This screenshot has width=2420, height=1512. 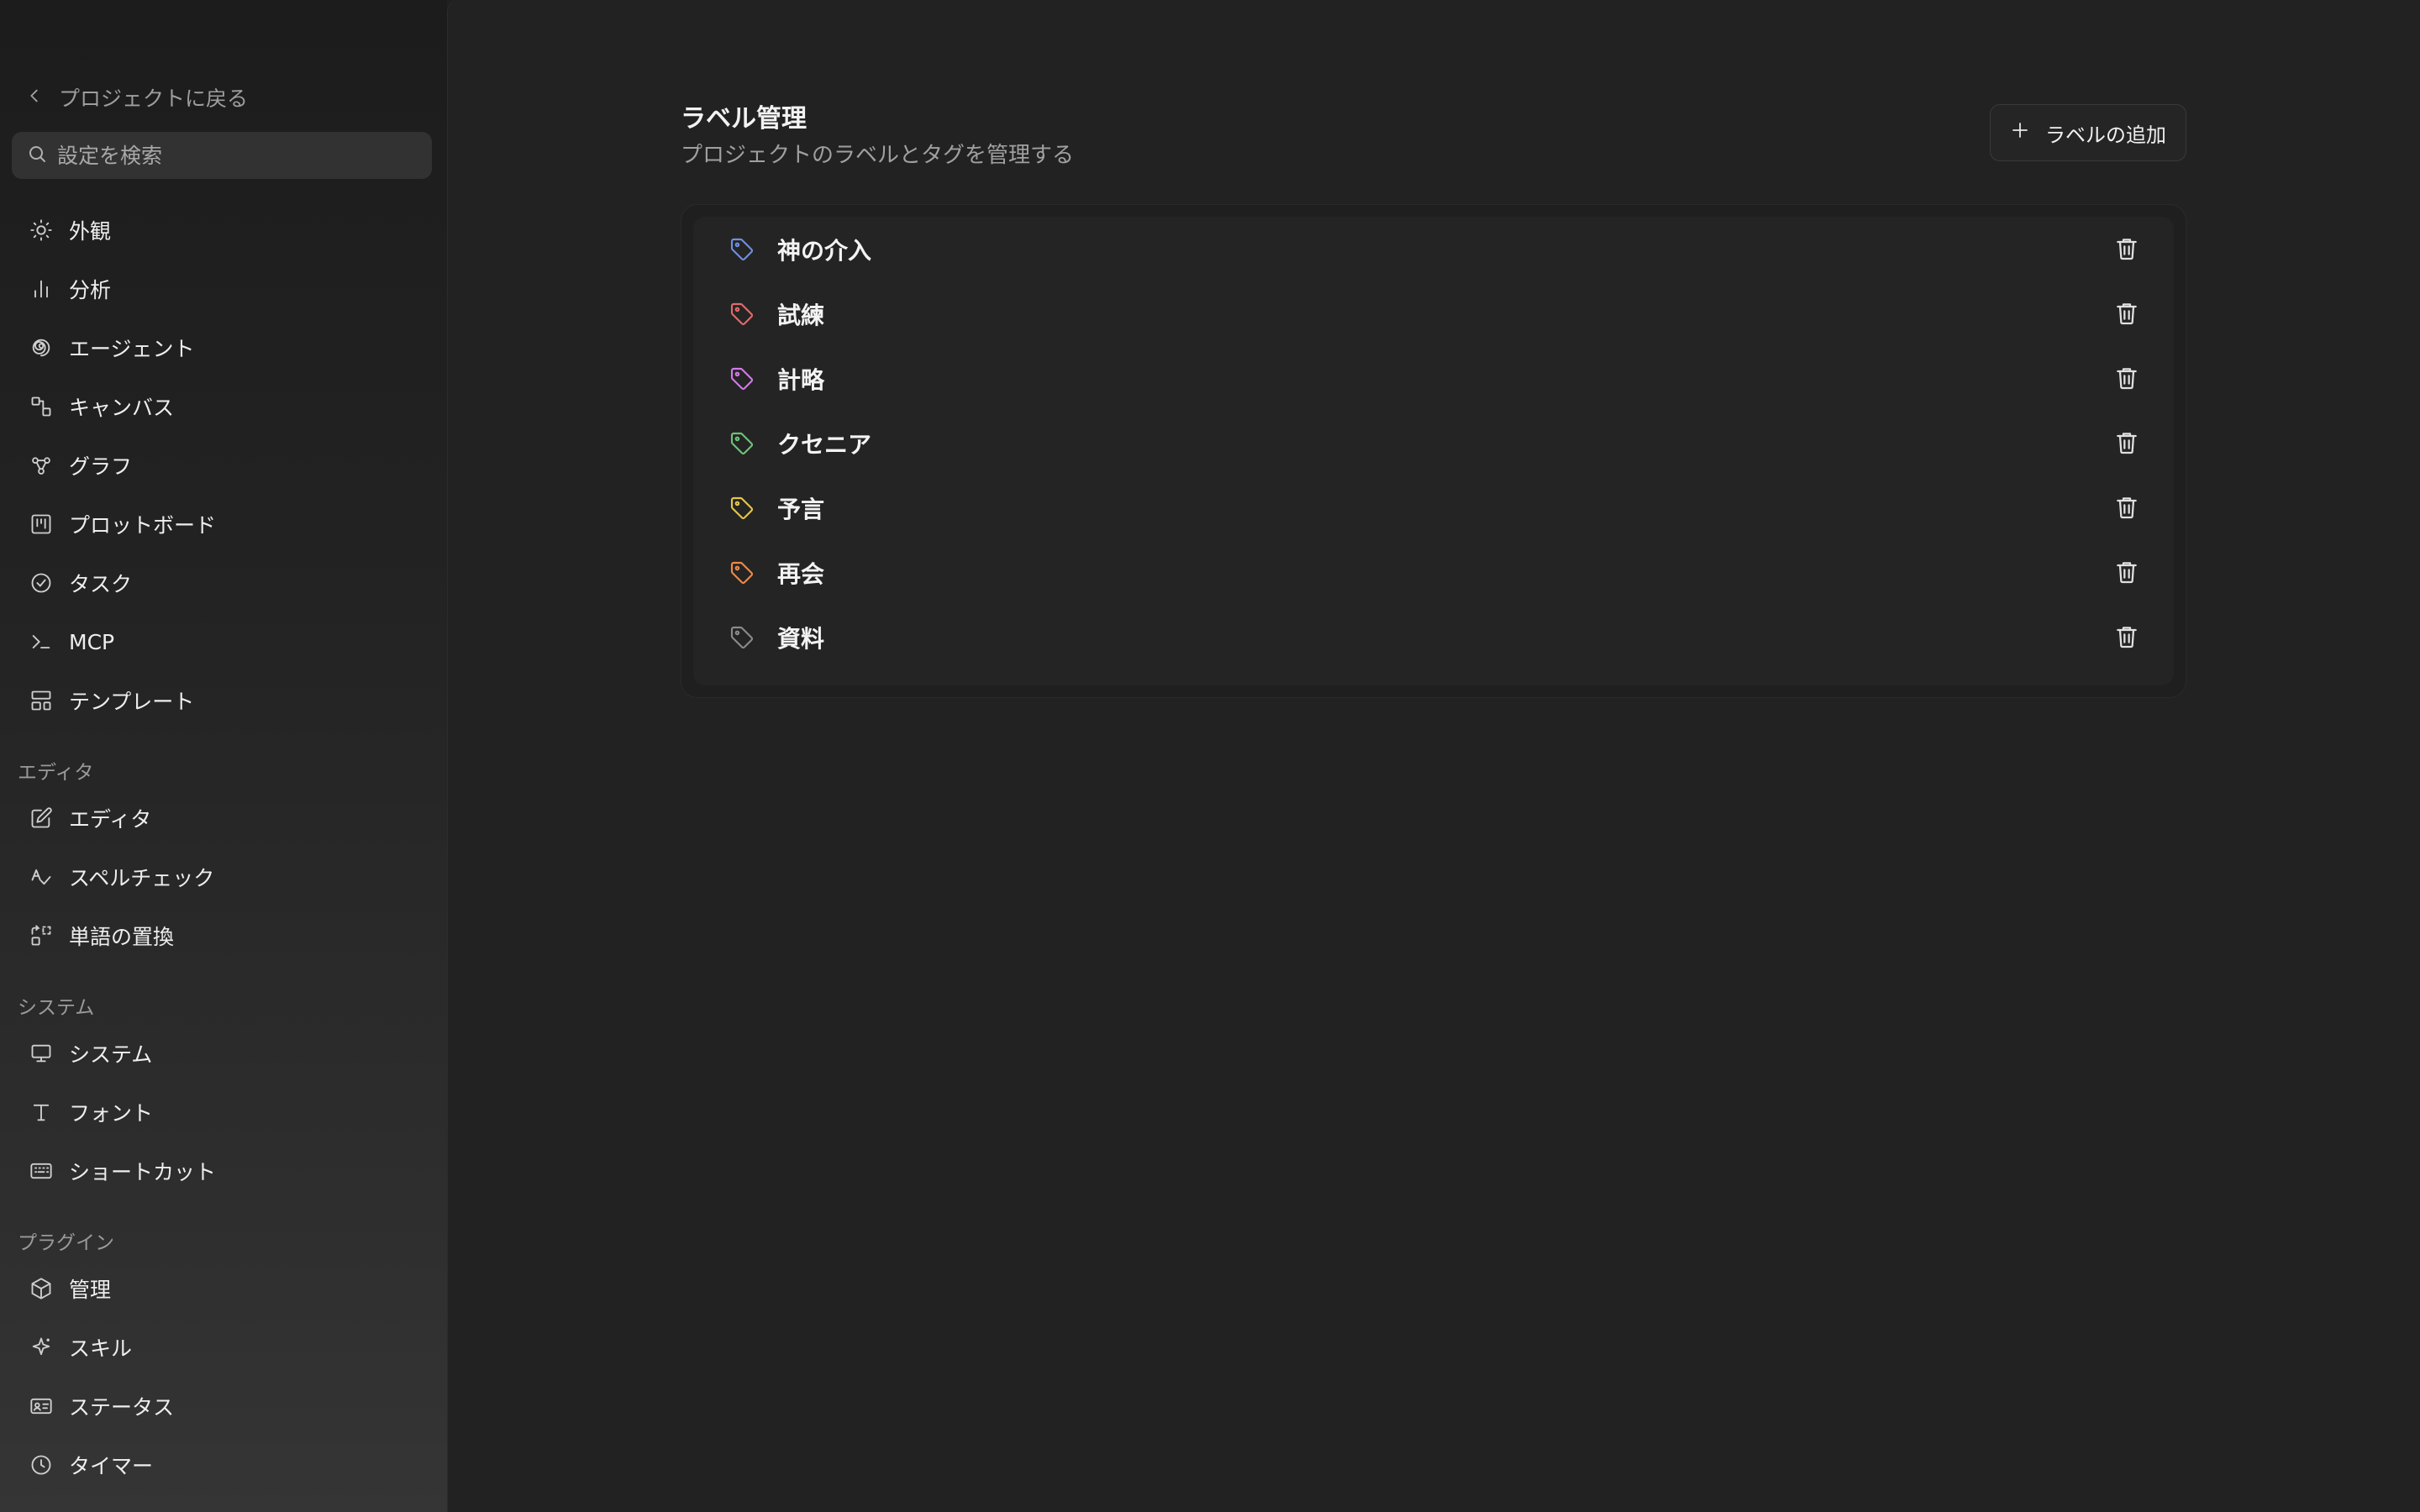 I want to click on keyboard-icon, so click(x=41, y=1171).